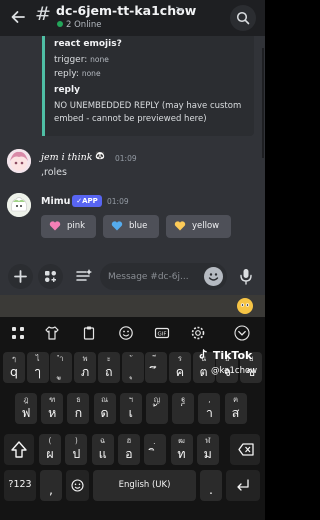 This screenshot has width=320, height=520. I want to click on online-count: 2 Online, so click(84, 25).